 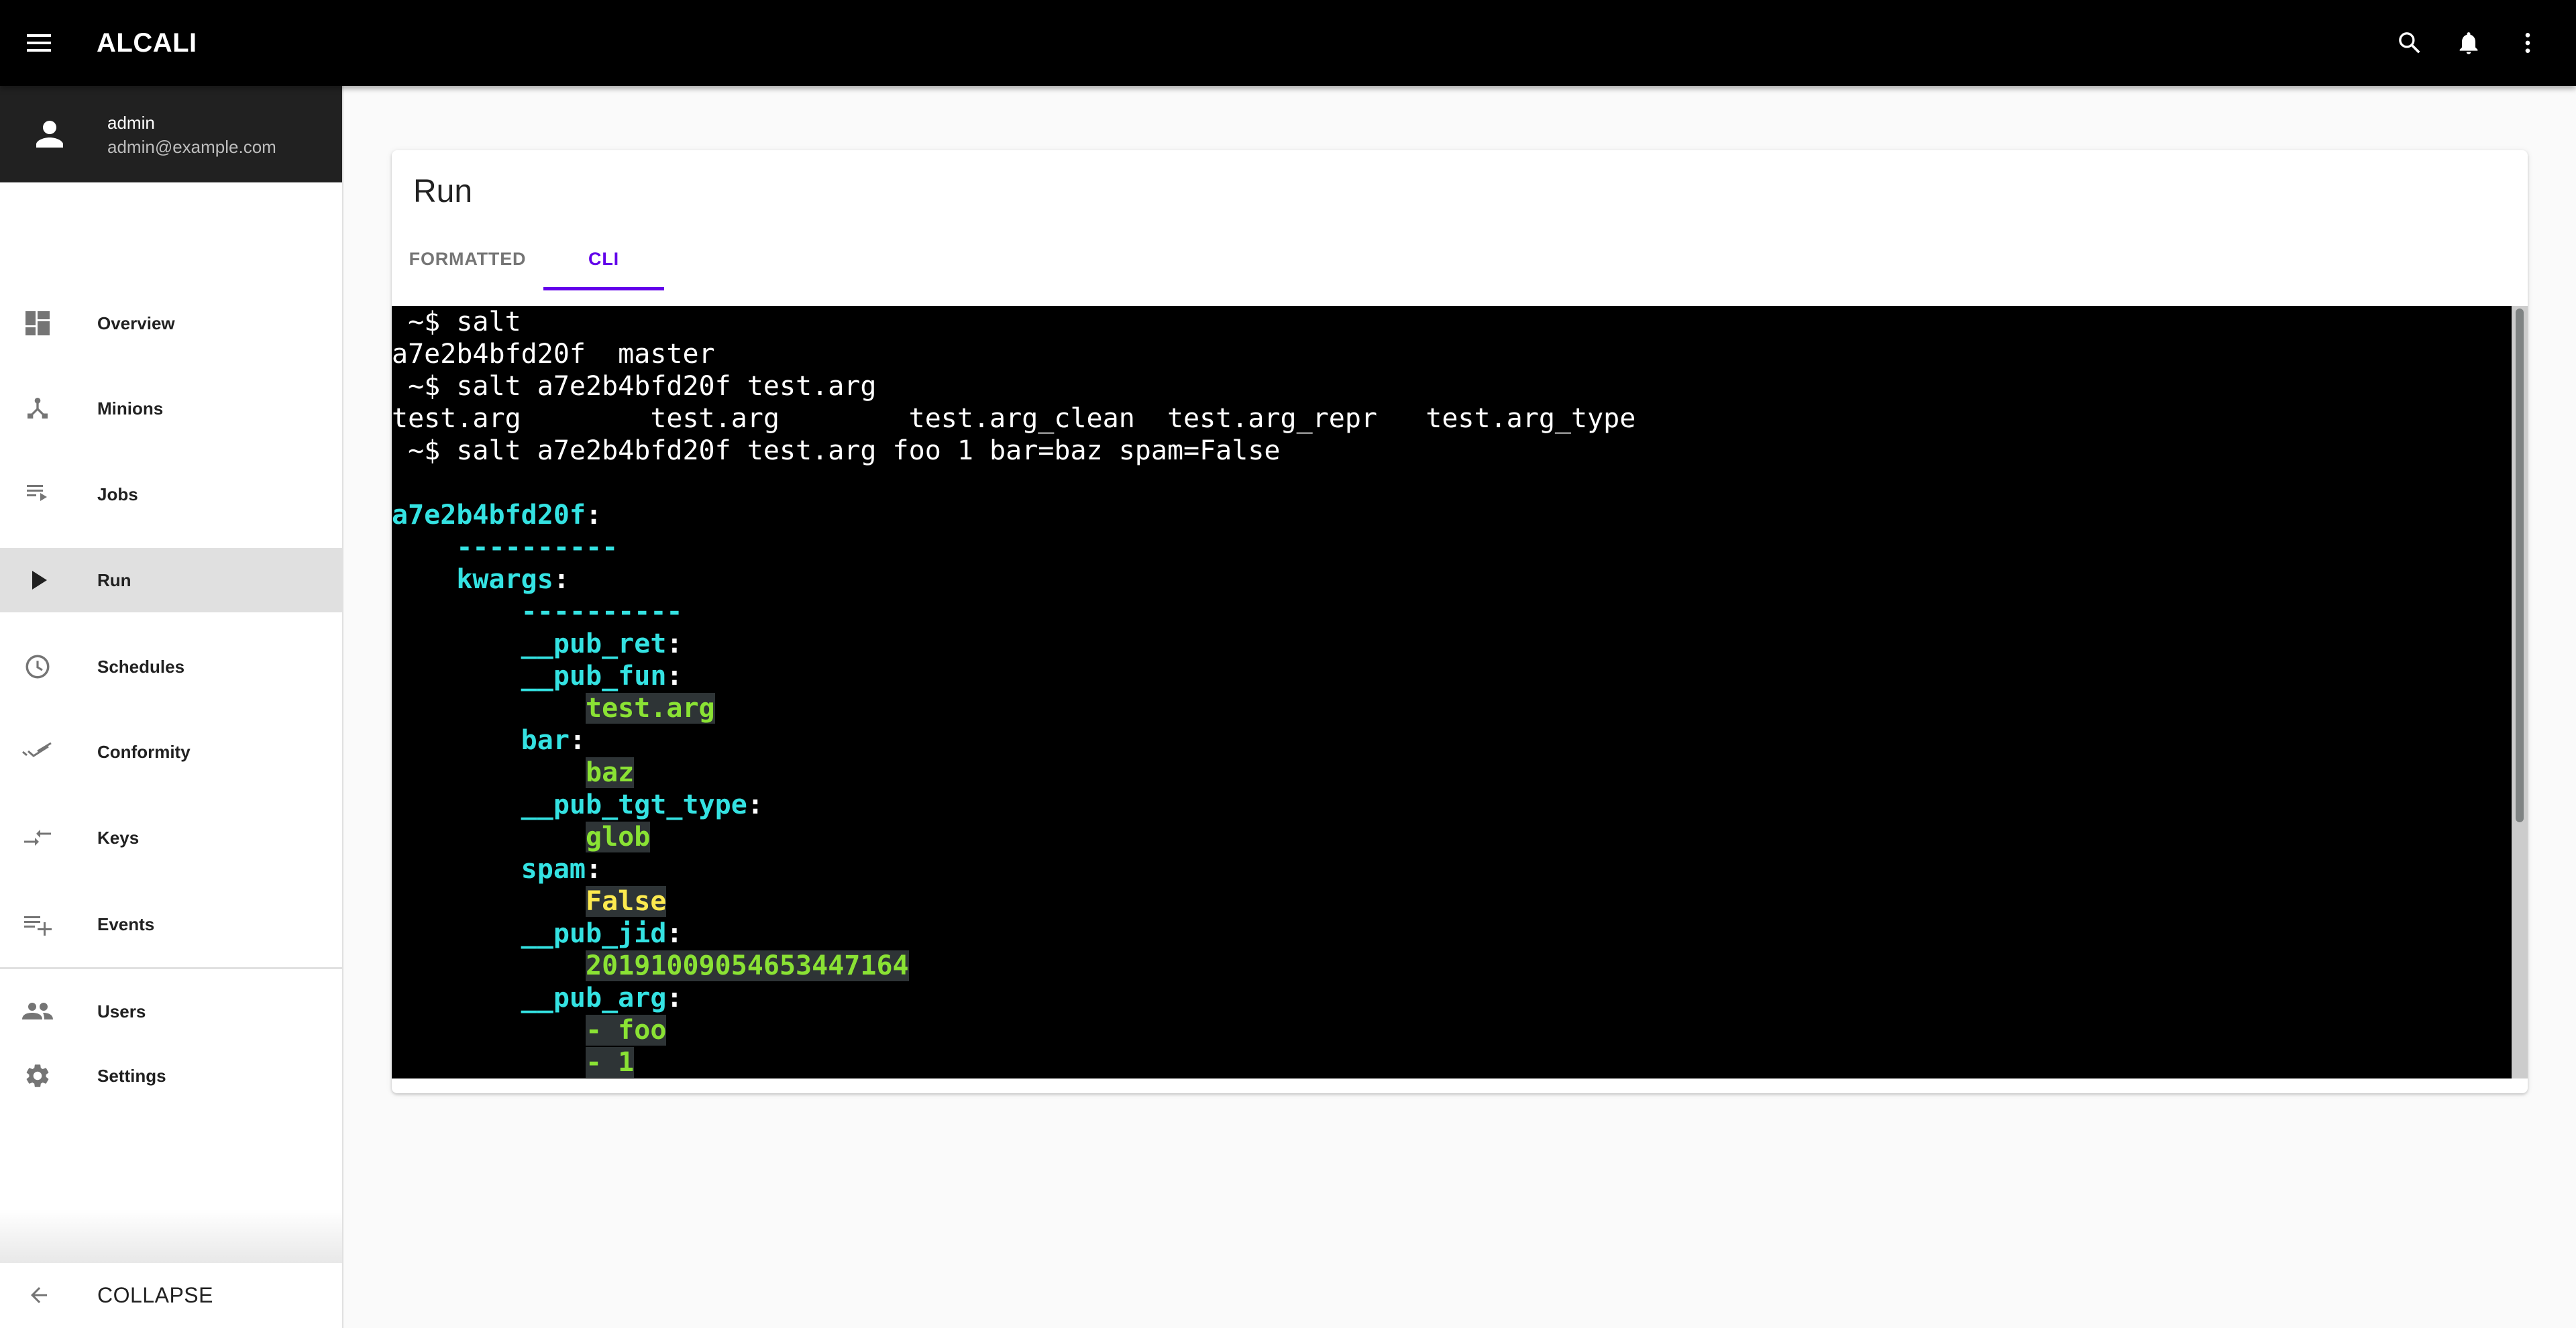 I want to click on menu-button, so click(x=38, y=42).